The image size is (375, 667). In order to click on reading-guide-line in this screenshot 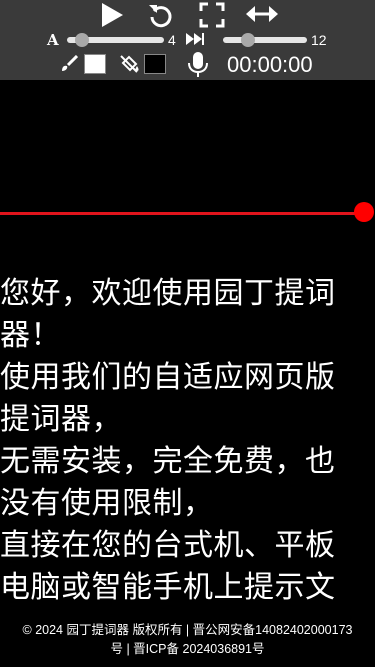, I will do `click(181, 213)`.